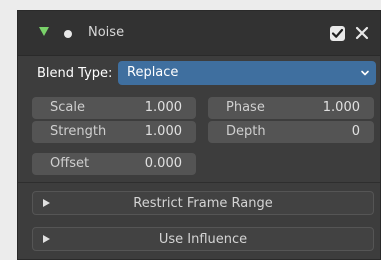 This screenshot has height=260, width=381. Describe the element at coordinates (68, 34) in the screenshot. I see `dot-icon` at that location.